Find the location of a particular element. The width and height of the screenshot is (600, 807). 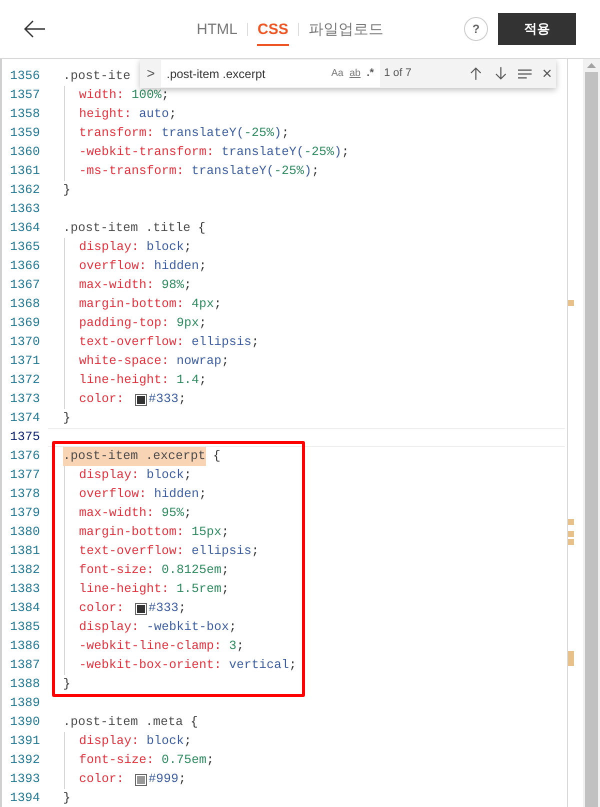

code-line: .post-ite is located at coordinates (97, 76).